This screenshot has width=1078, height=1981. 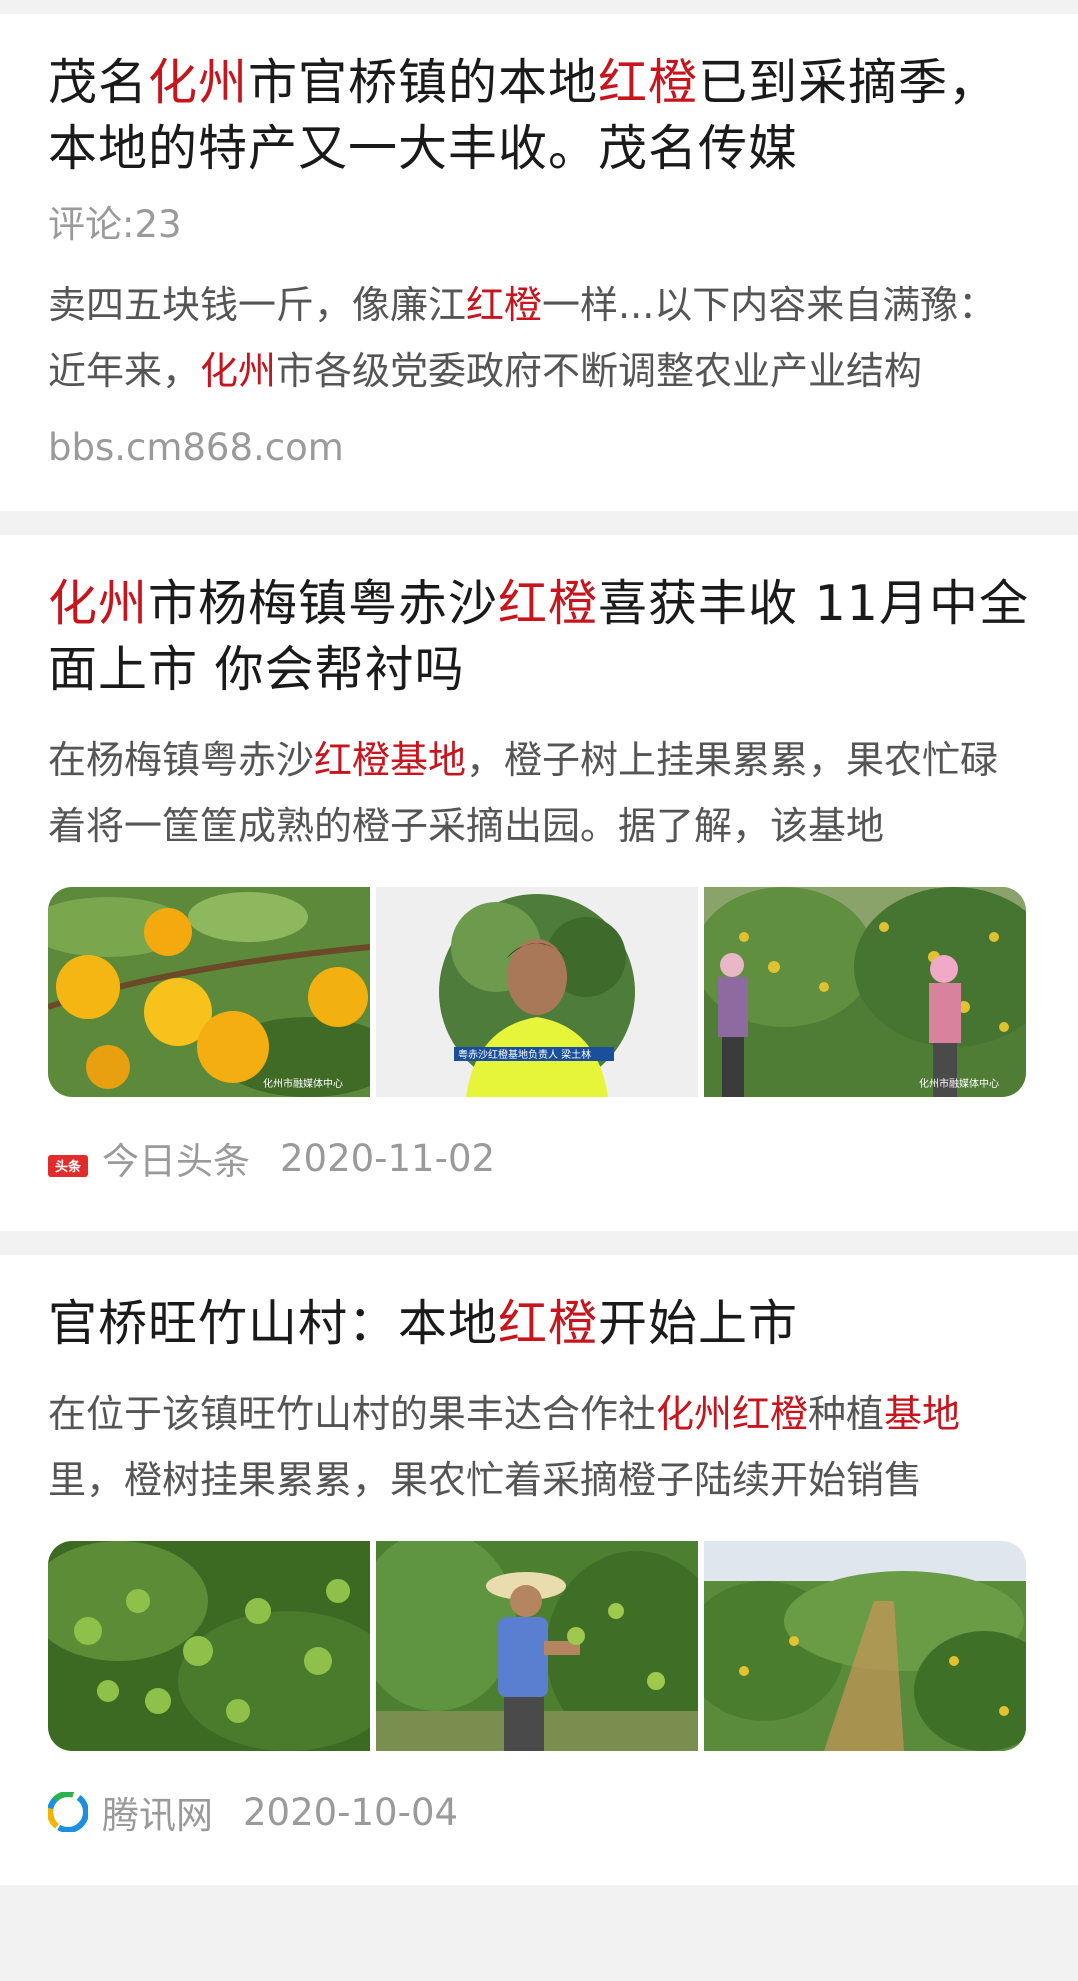 What do you see at coordinates (98, 82) in the screenshot?
I see `text-segment: 茂名` at bounding box center [98, 82].